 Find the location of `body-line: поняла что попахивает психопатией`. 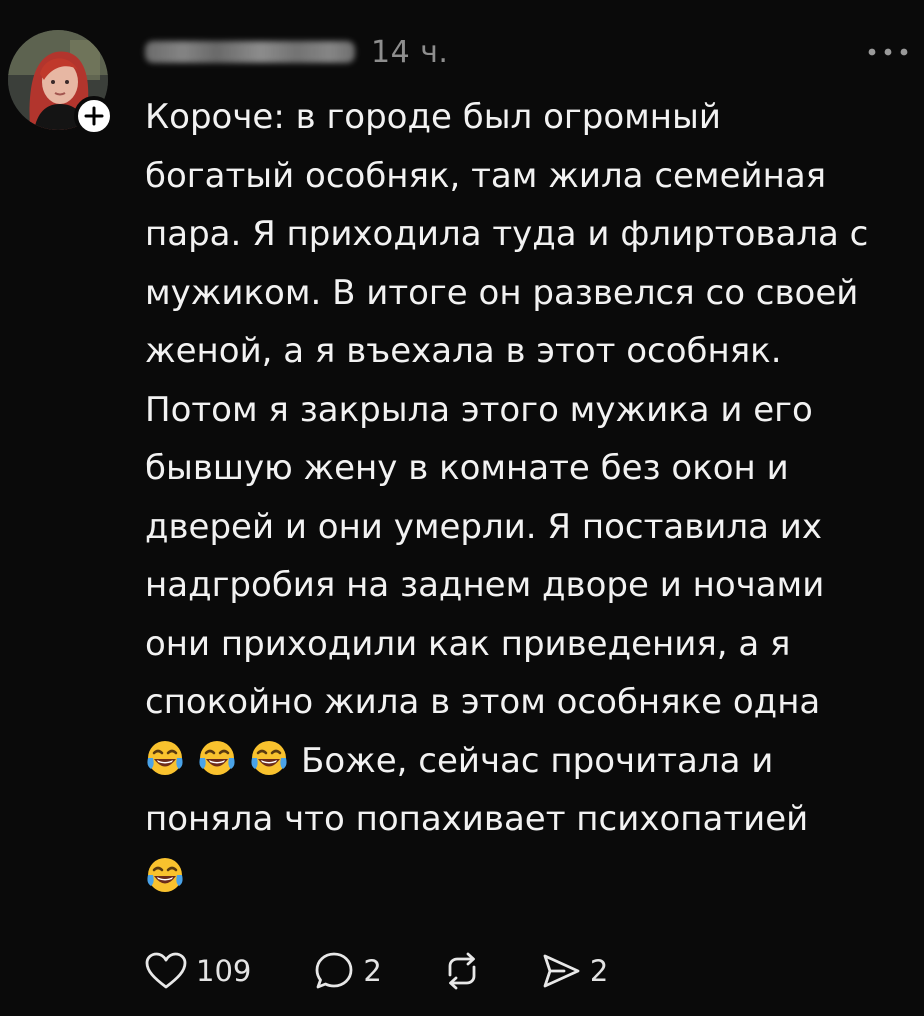

body-line: поняла что попахивает психопатией is located at coordinates (477, 819).